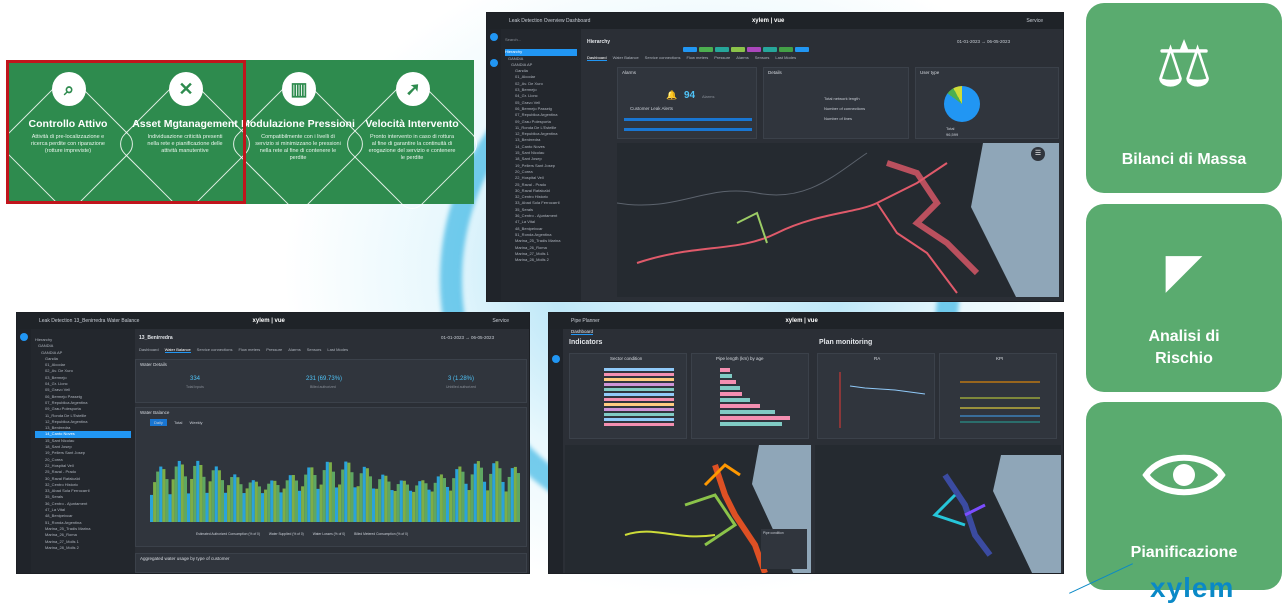  Describe the element at coordinates (747, 412) in the screenshot. I see `age-bar` at that location.